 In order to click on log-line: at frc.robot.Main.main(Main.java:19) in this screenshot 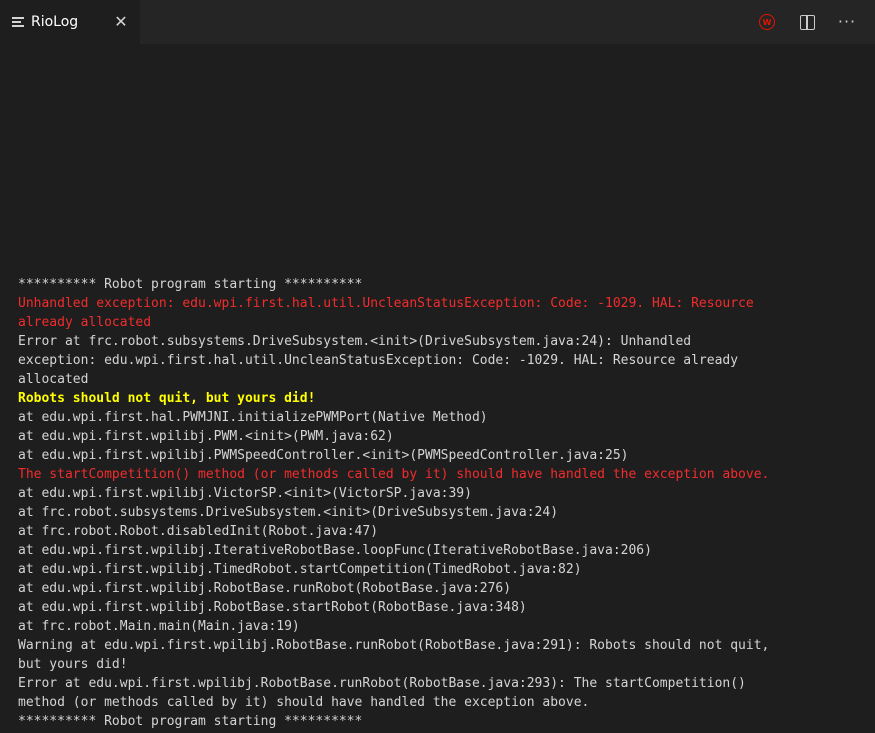, I will do `click(159, 626)`.